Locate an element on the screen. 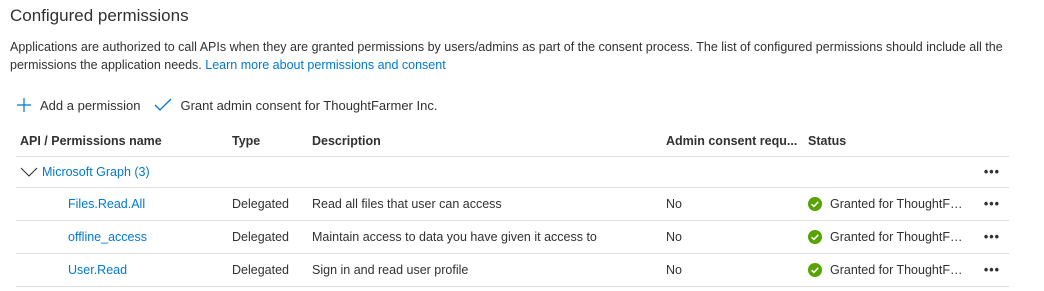 This screenshot has height=291, width=1044. header-description: Description is located at coordinates (346, 141).